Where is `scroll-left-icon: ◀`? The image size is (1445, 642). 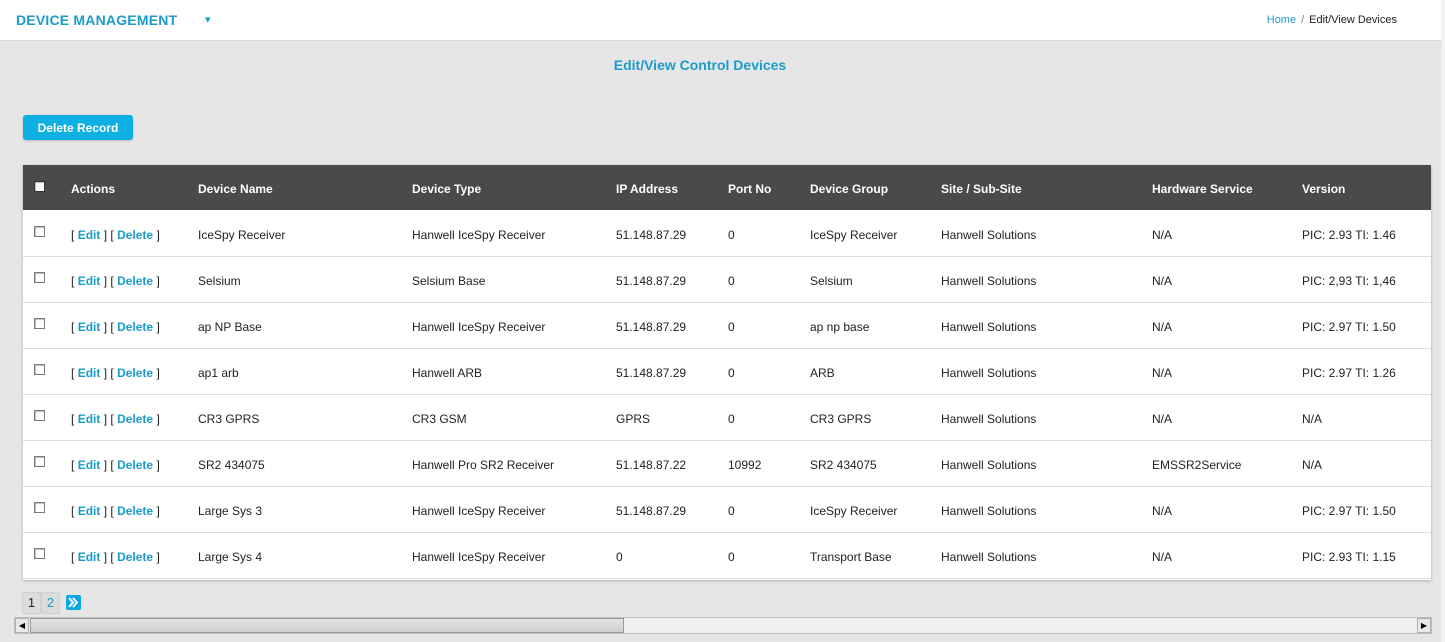
scroll-left-icon: ◀ is located at coordinates (22, 625).